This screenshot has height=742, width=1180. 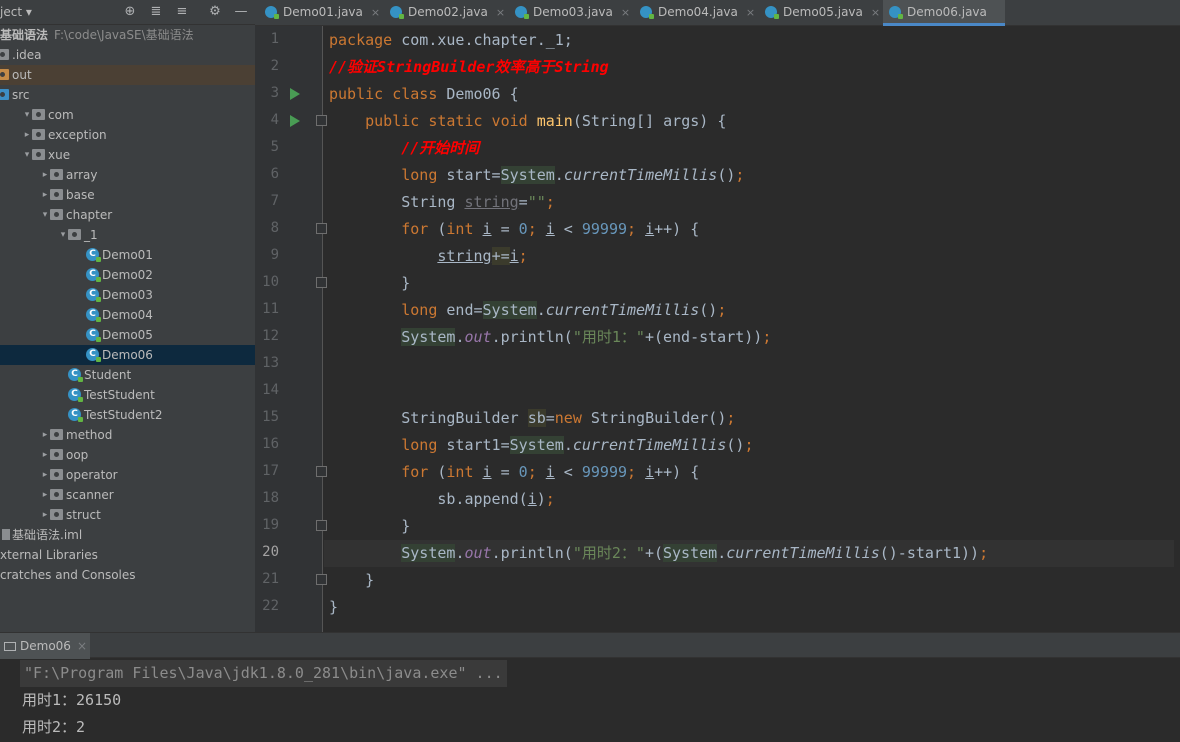 I want to click on minimize-icon: —, so click(x=241, y=12).